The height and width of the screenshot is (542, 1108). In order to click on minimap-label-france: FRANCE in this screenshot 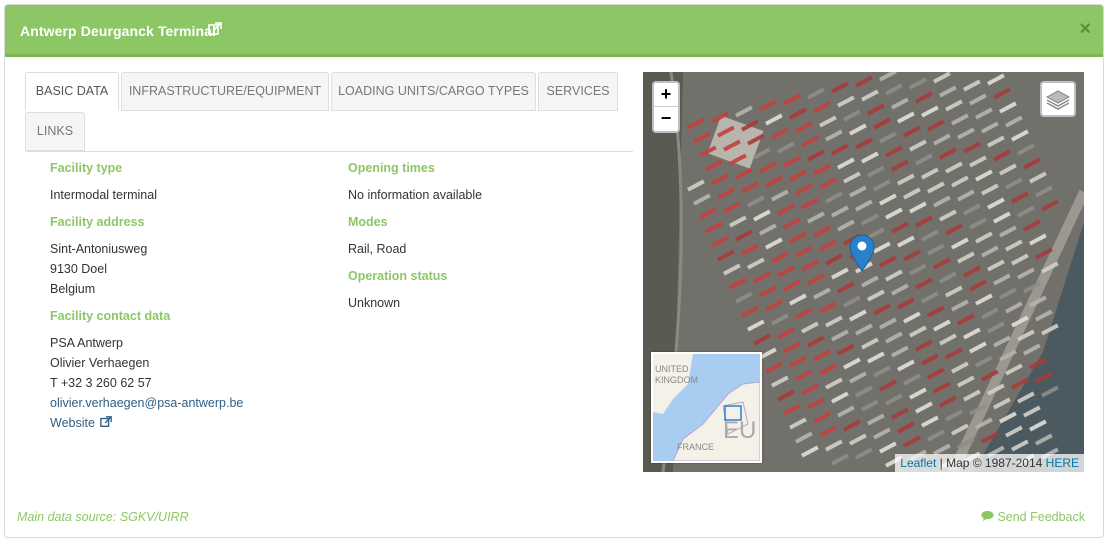, I will do `click(695, 447)`.